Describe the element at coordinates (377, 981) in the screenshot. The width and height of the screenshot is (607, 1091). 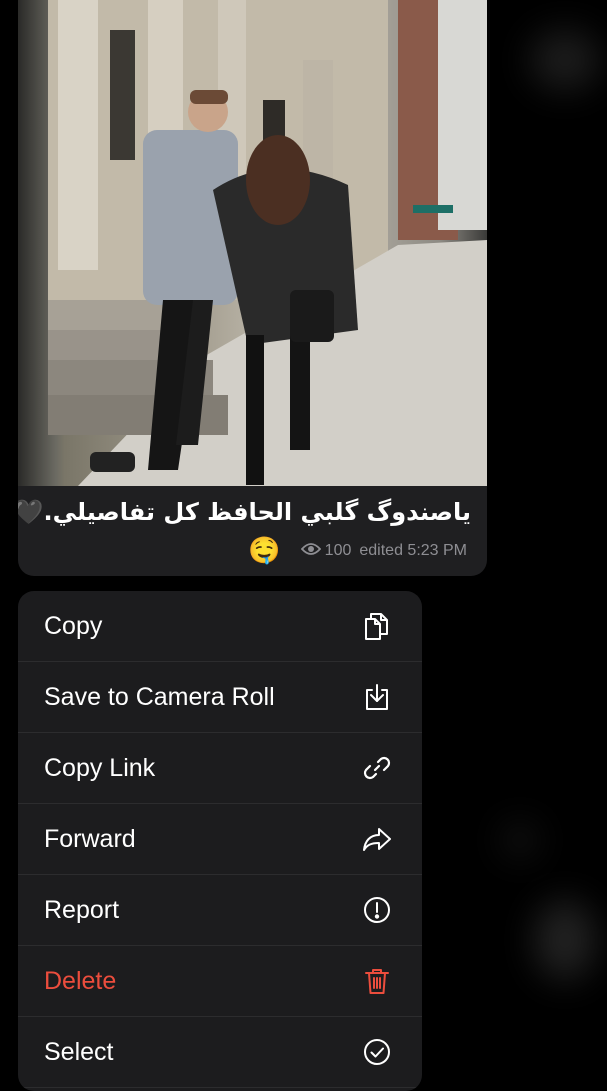
I see `trash-icon` at that location.